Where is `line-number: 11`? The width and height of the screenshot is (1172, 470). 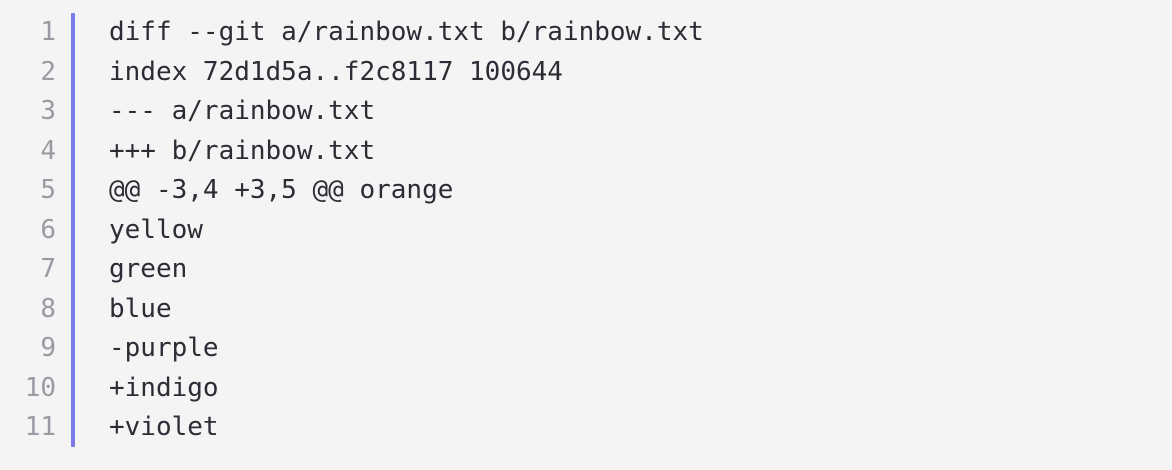
line-number: 11 is located at coordinates (40, 427).